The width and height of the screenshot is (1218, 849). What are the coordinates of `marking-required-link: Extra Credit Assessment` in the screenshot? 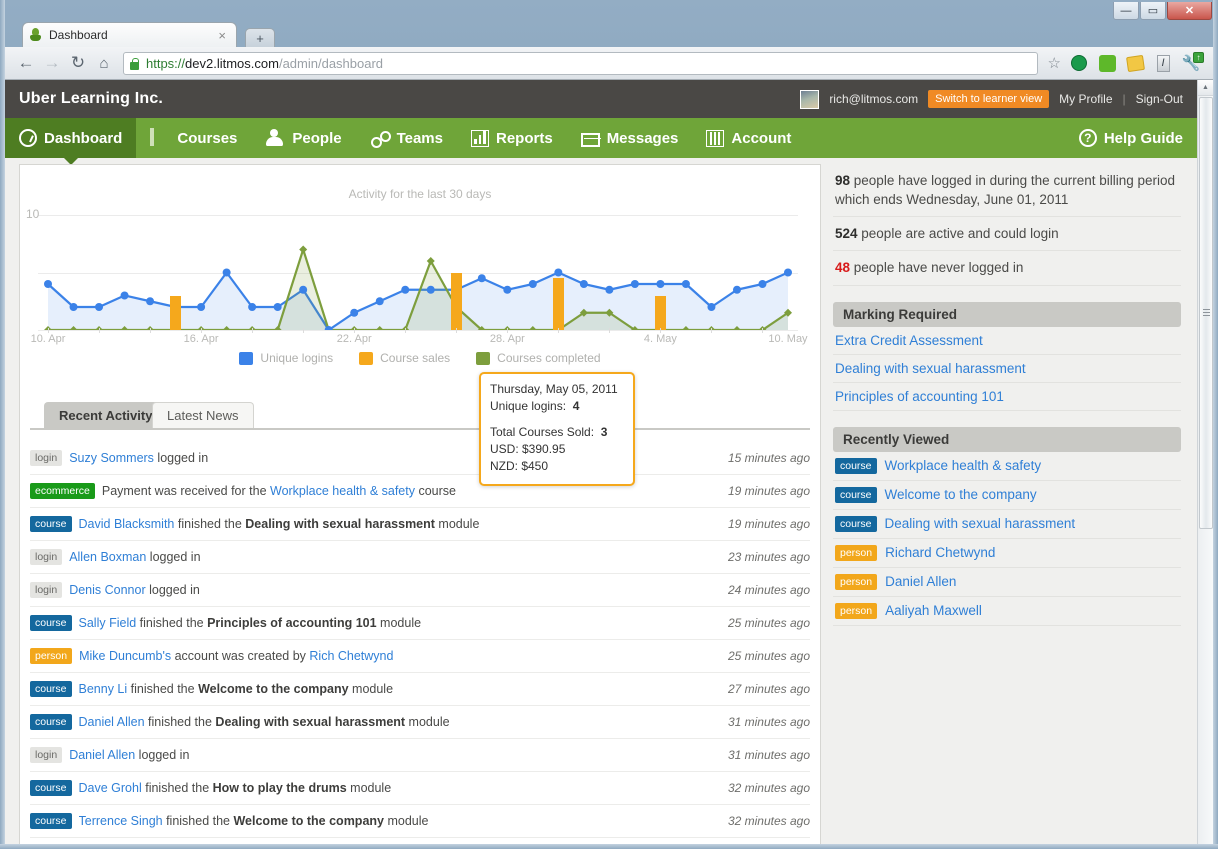 It's located at (909, 340).